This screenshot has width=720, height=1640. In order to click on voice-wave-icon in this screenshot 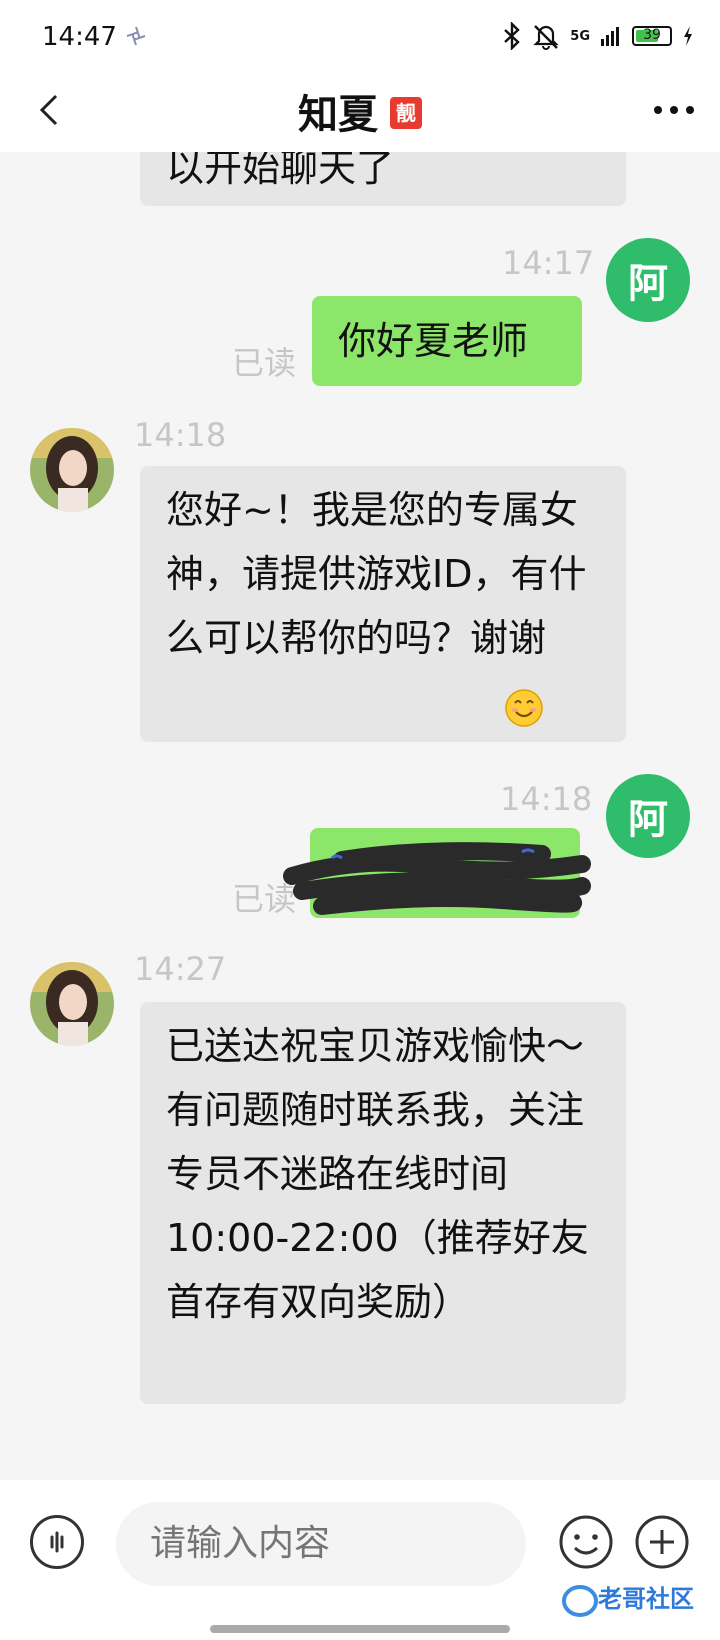, I will do `click(57, 1542)`.